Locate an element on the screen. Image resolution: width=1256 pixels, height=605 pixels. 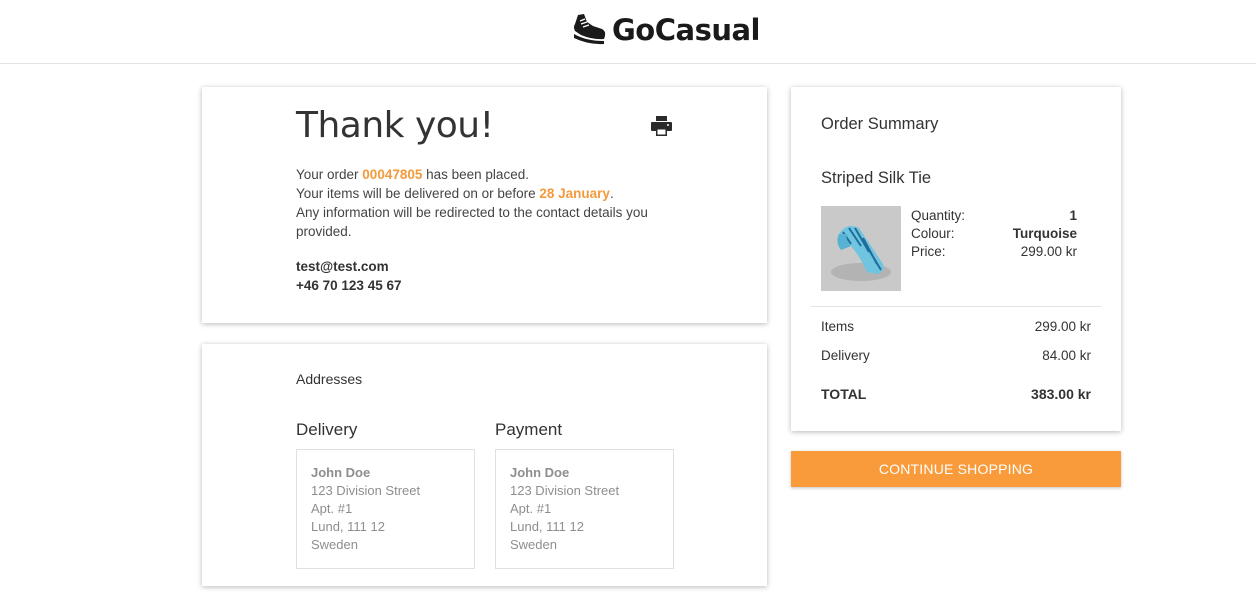
total-label: TOTAL is located at coordinates (844, 394).